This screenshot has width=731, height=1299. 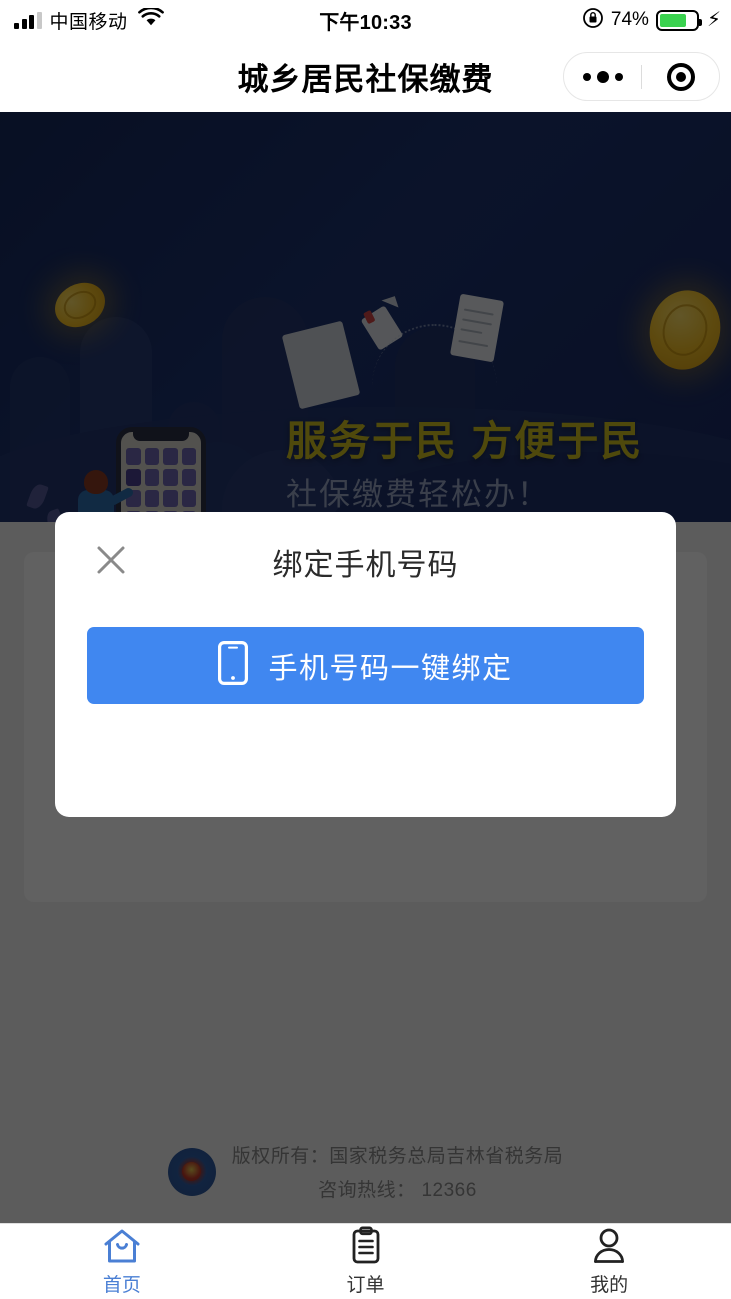 What do you see at coordinates (609, 1285) in the screenshot?
I see `tab-profile-label: 我的` at bounding box center [609, 1285].